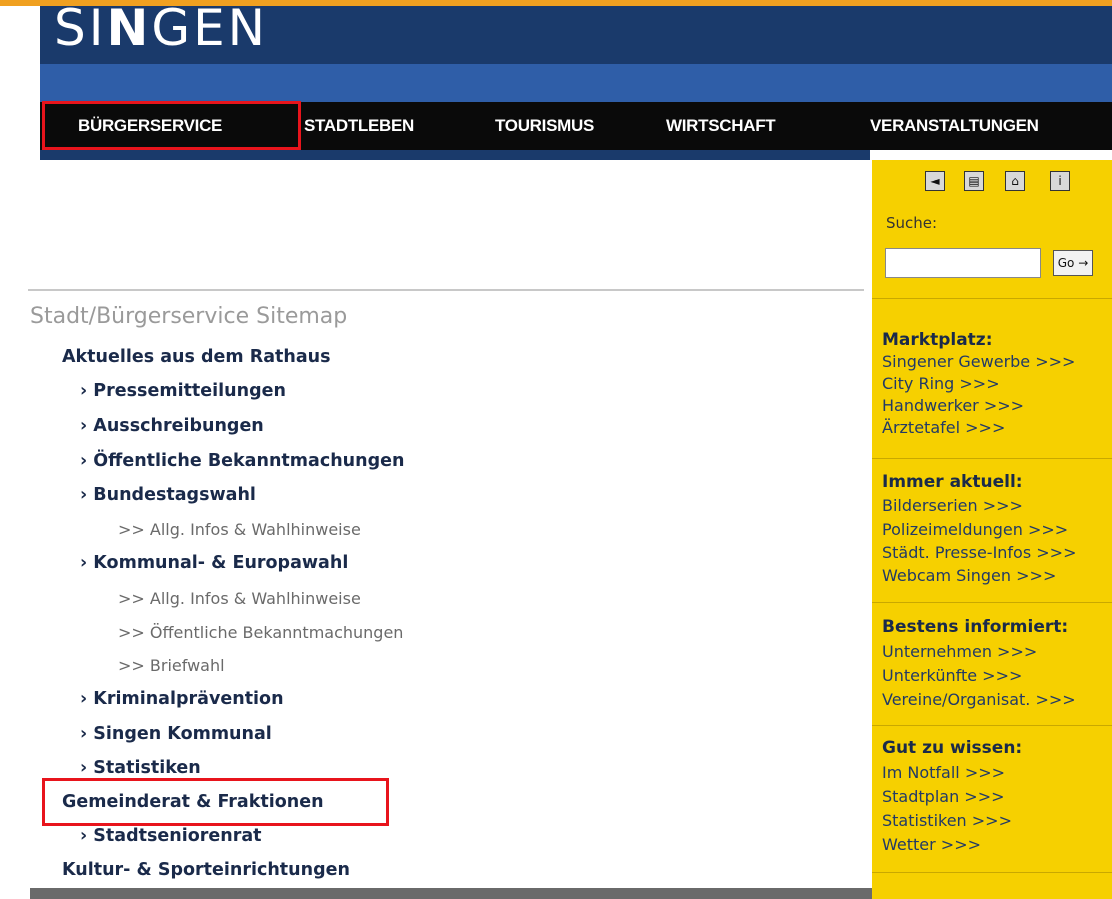 This screenshot has height=899, width=1112. What do you see at coordinates (206, 870) in the screenshot?
I see `sitemap-item-level1: Kultur- & Sporteinrichtungen` at bounding box center [206, 870].